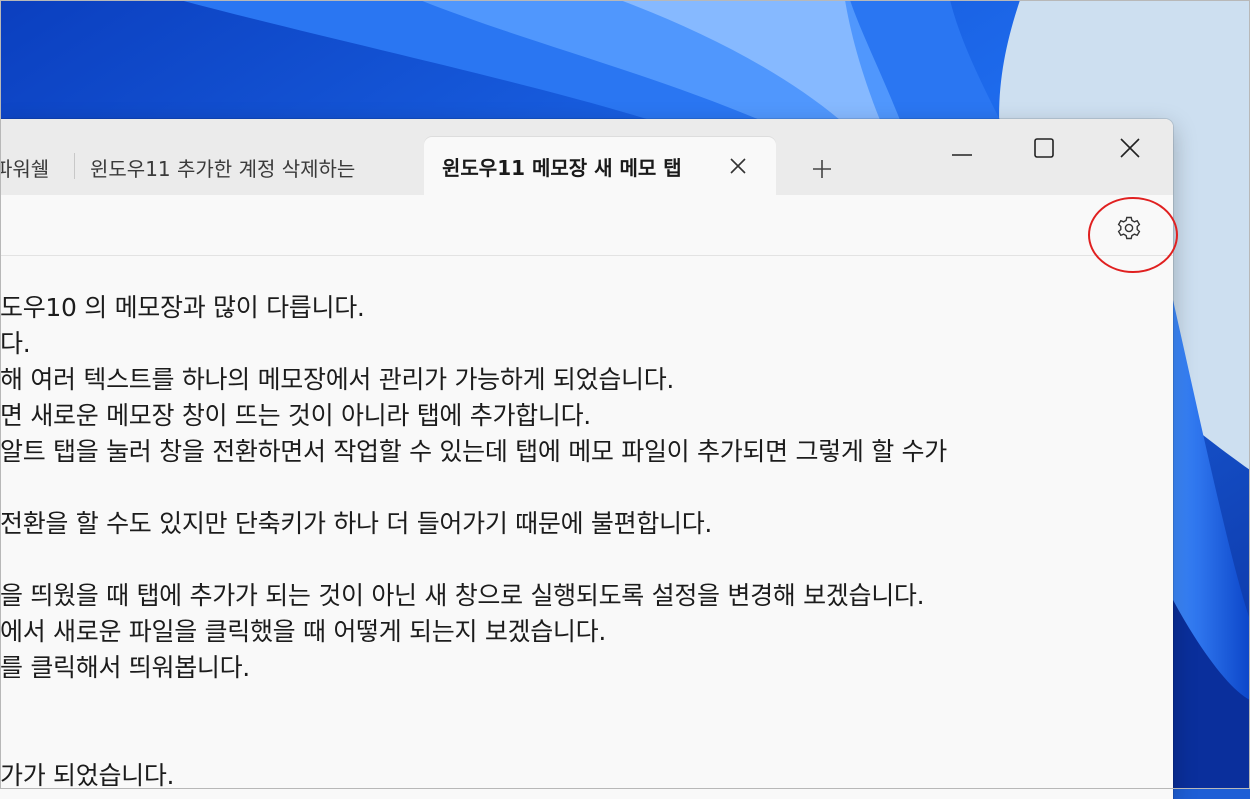  I want to click on tab-label: 윈도우11 메모장 새 메모 탭, so click(562, 167).